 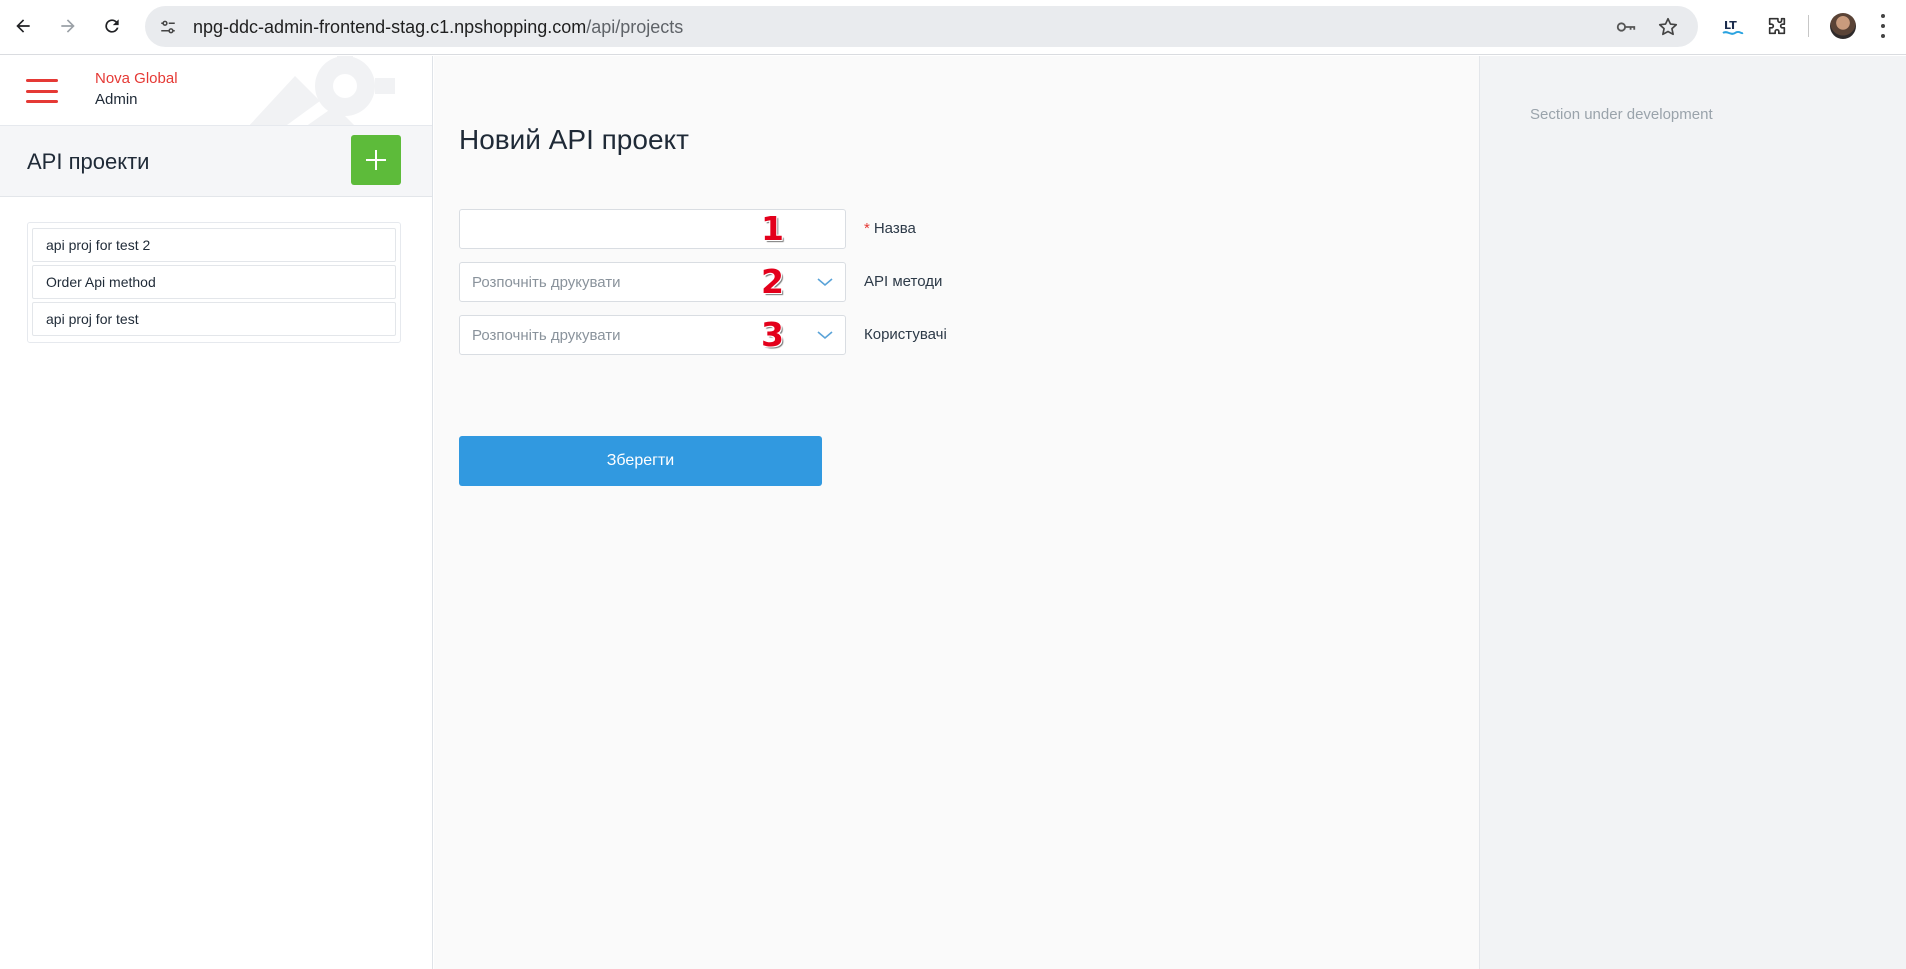 I want to click on url-path: /api/projects, so click(x=635, y=27).